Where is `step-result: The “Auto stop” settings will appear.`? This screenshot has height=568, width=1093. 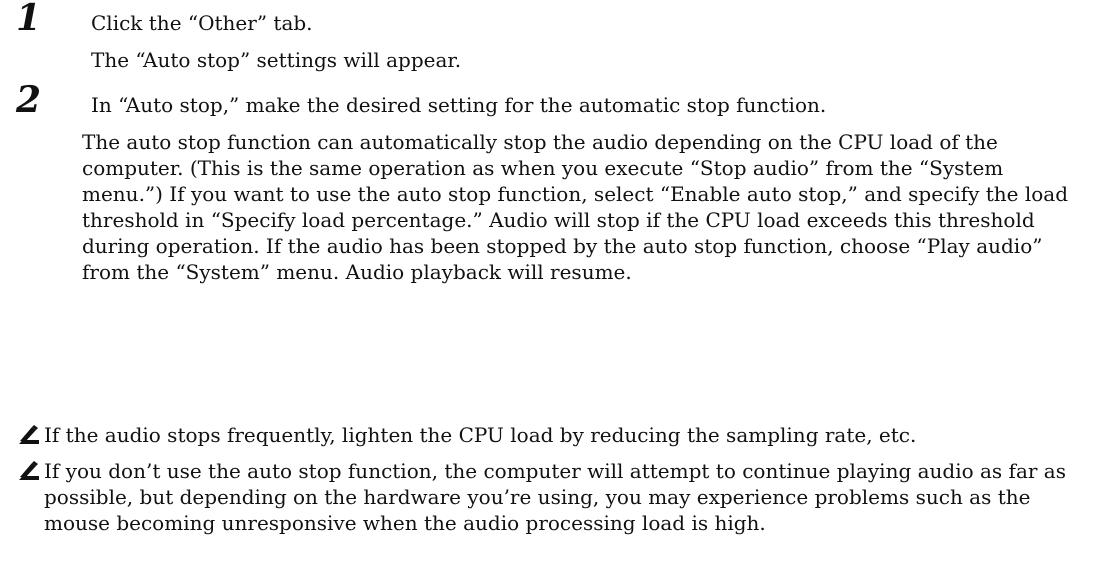 step-result: The “Auto stop” settings will appear. is located at coordinates (276, 60).